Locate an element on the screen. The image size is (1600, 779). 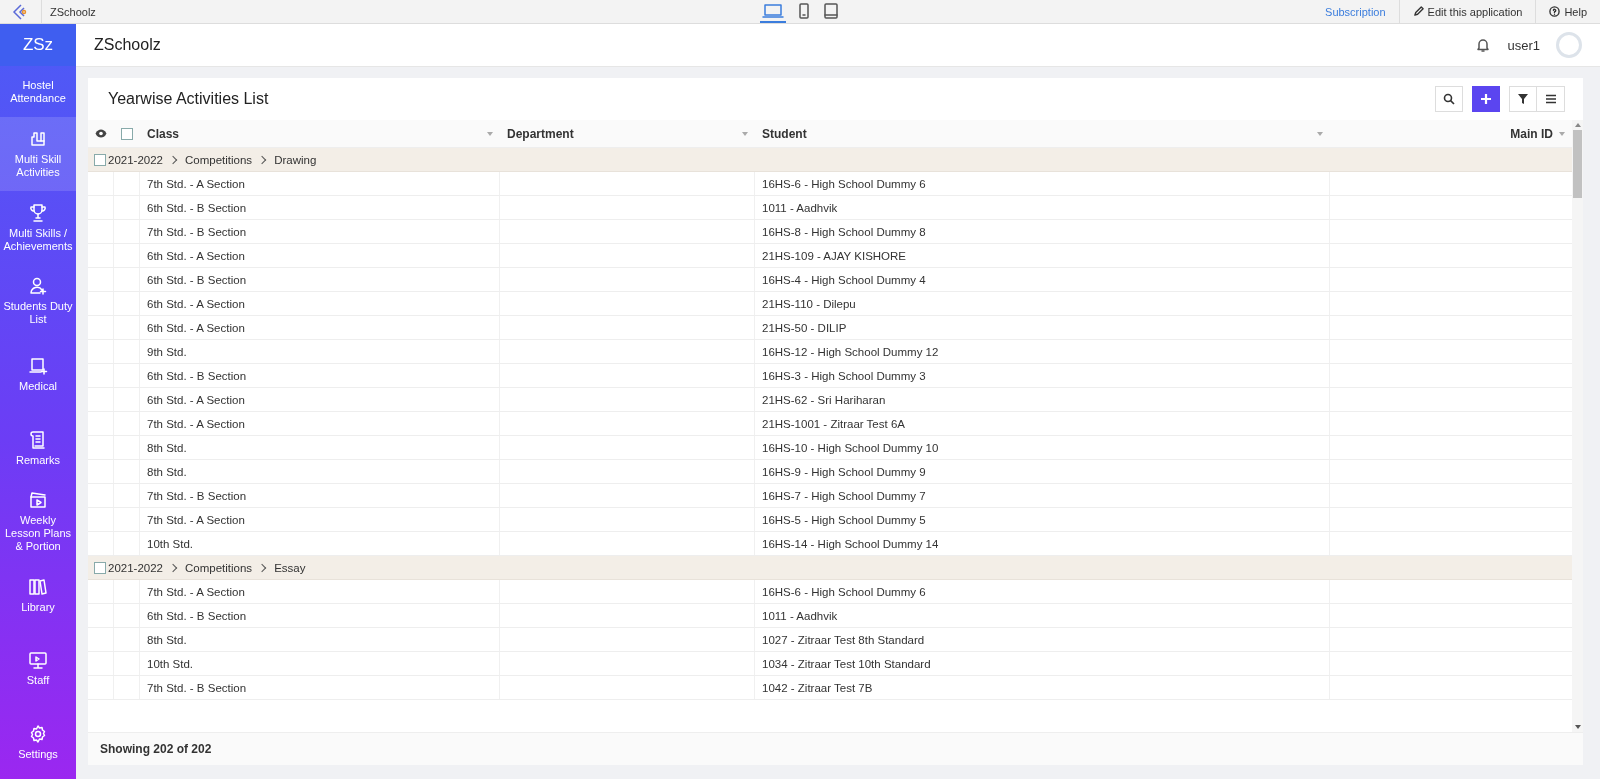
sidebar-item: Medical is located at coordinates (38, 374).